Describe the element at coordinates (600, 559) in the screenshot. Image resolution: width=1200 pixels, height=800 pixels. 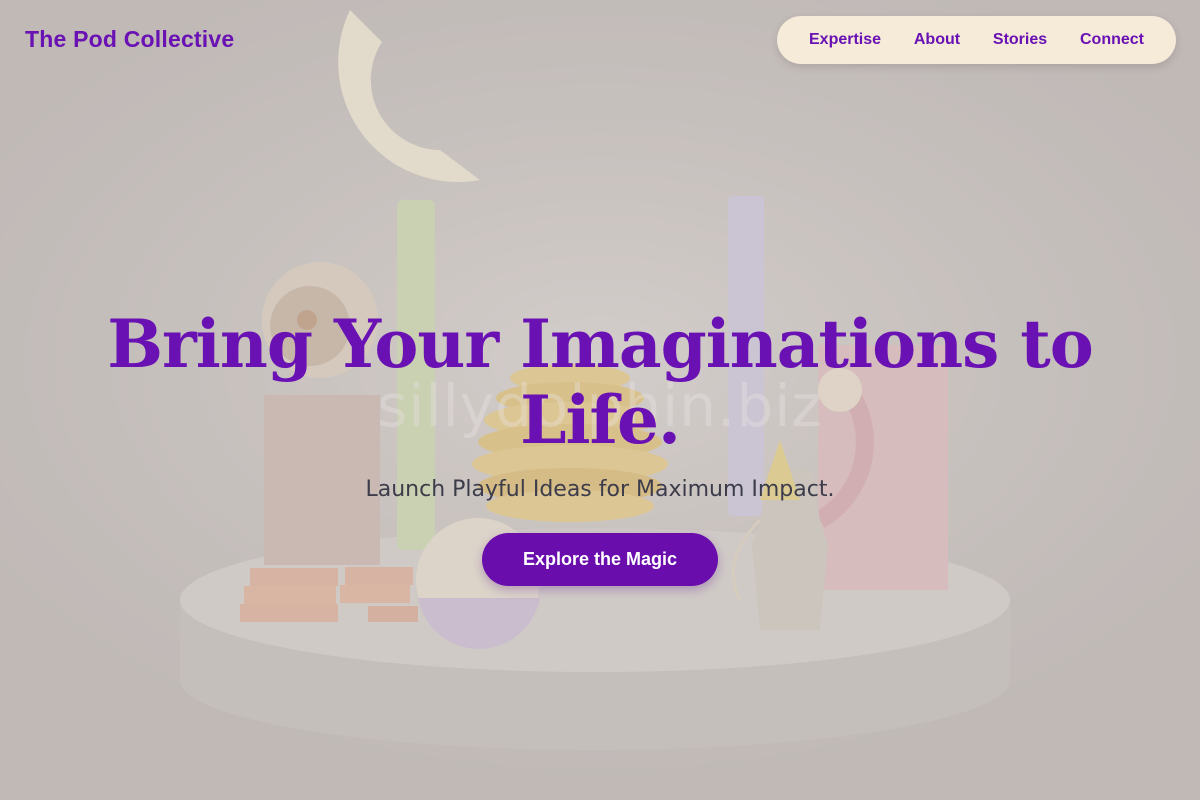
I see `explore-button: Explore the Magic` at that location.